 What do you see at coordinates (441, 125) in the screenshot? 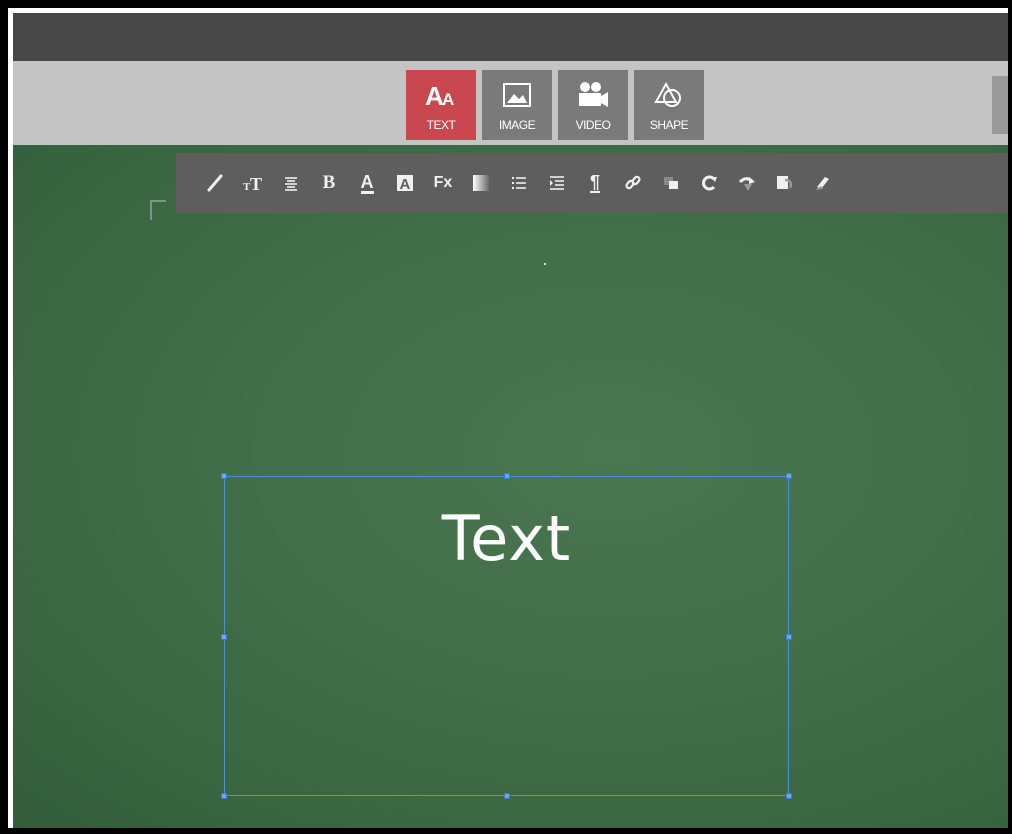
I see `text-button-label: TEXT` at bounding box center [441, 125].